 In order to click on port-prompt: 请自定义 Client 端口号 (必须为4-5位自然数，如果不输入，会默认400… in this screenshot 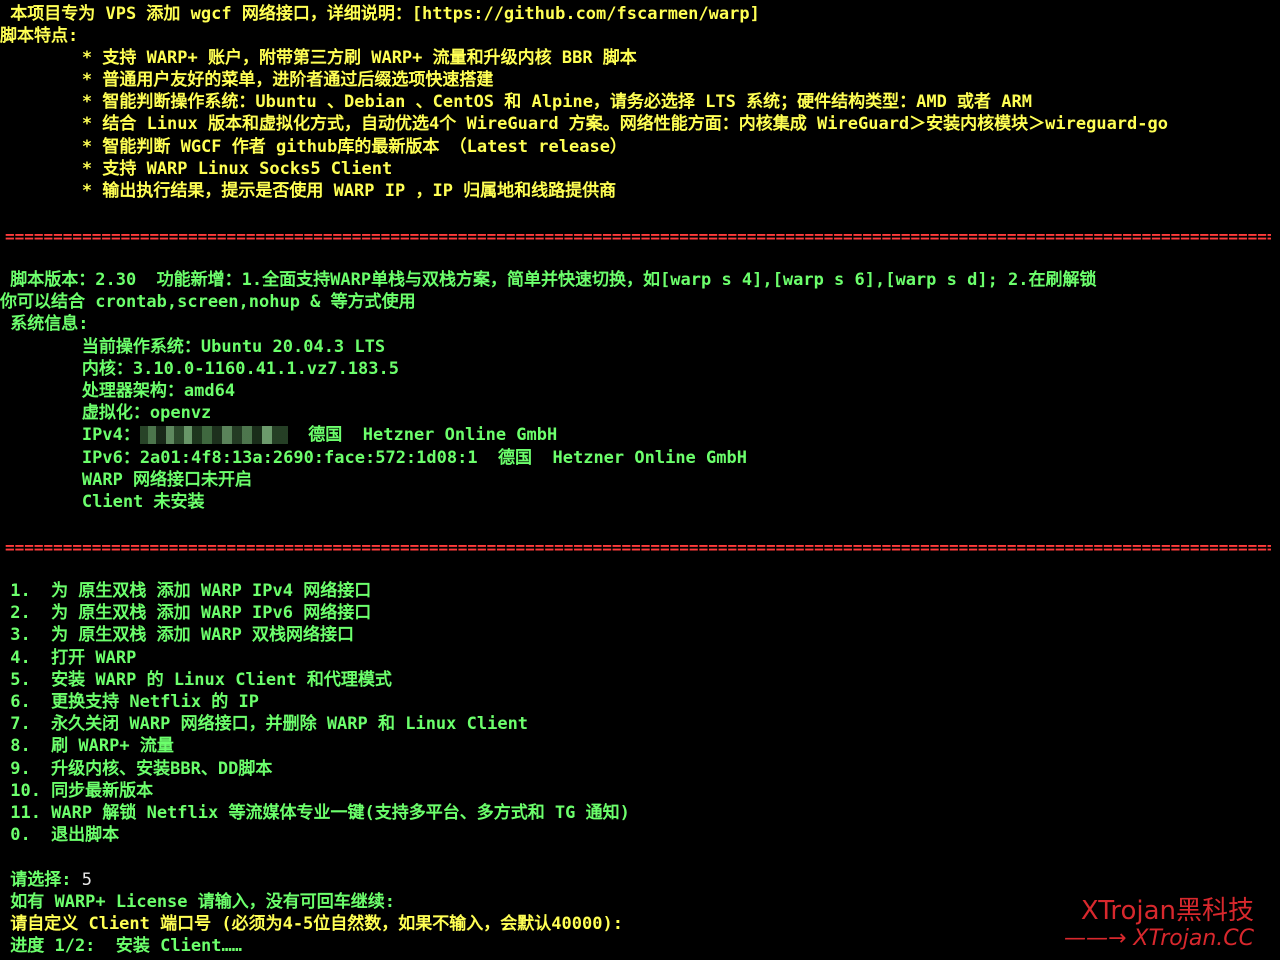, I will do `click(311, 924)`.